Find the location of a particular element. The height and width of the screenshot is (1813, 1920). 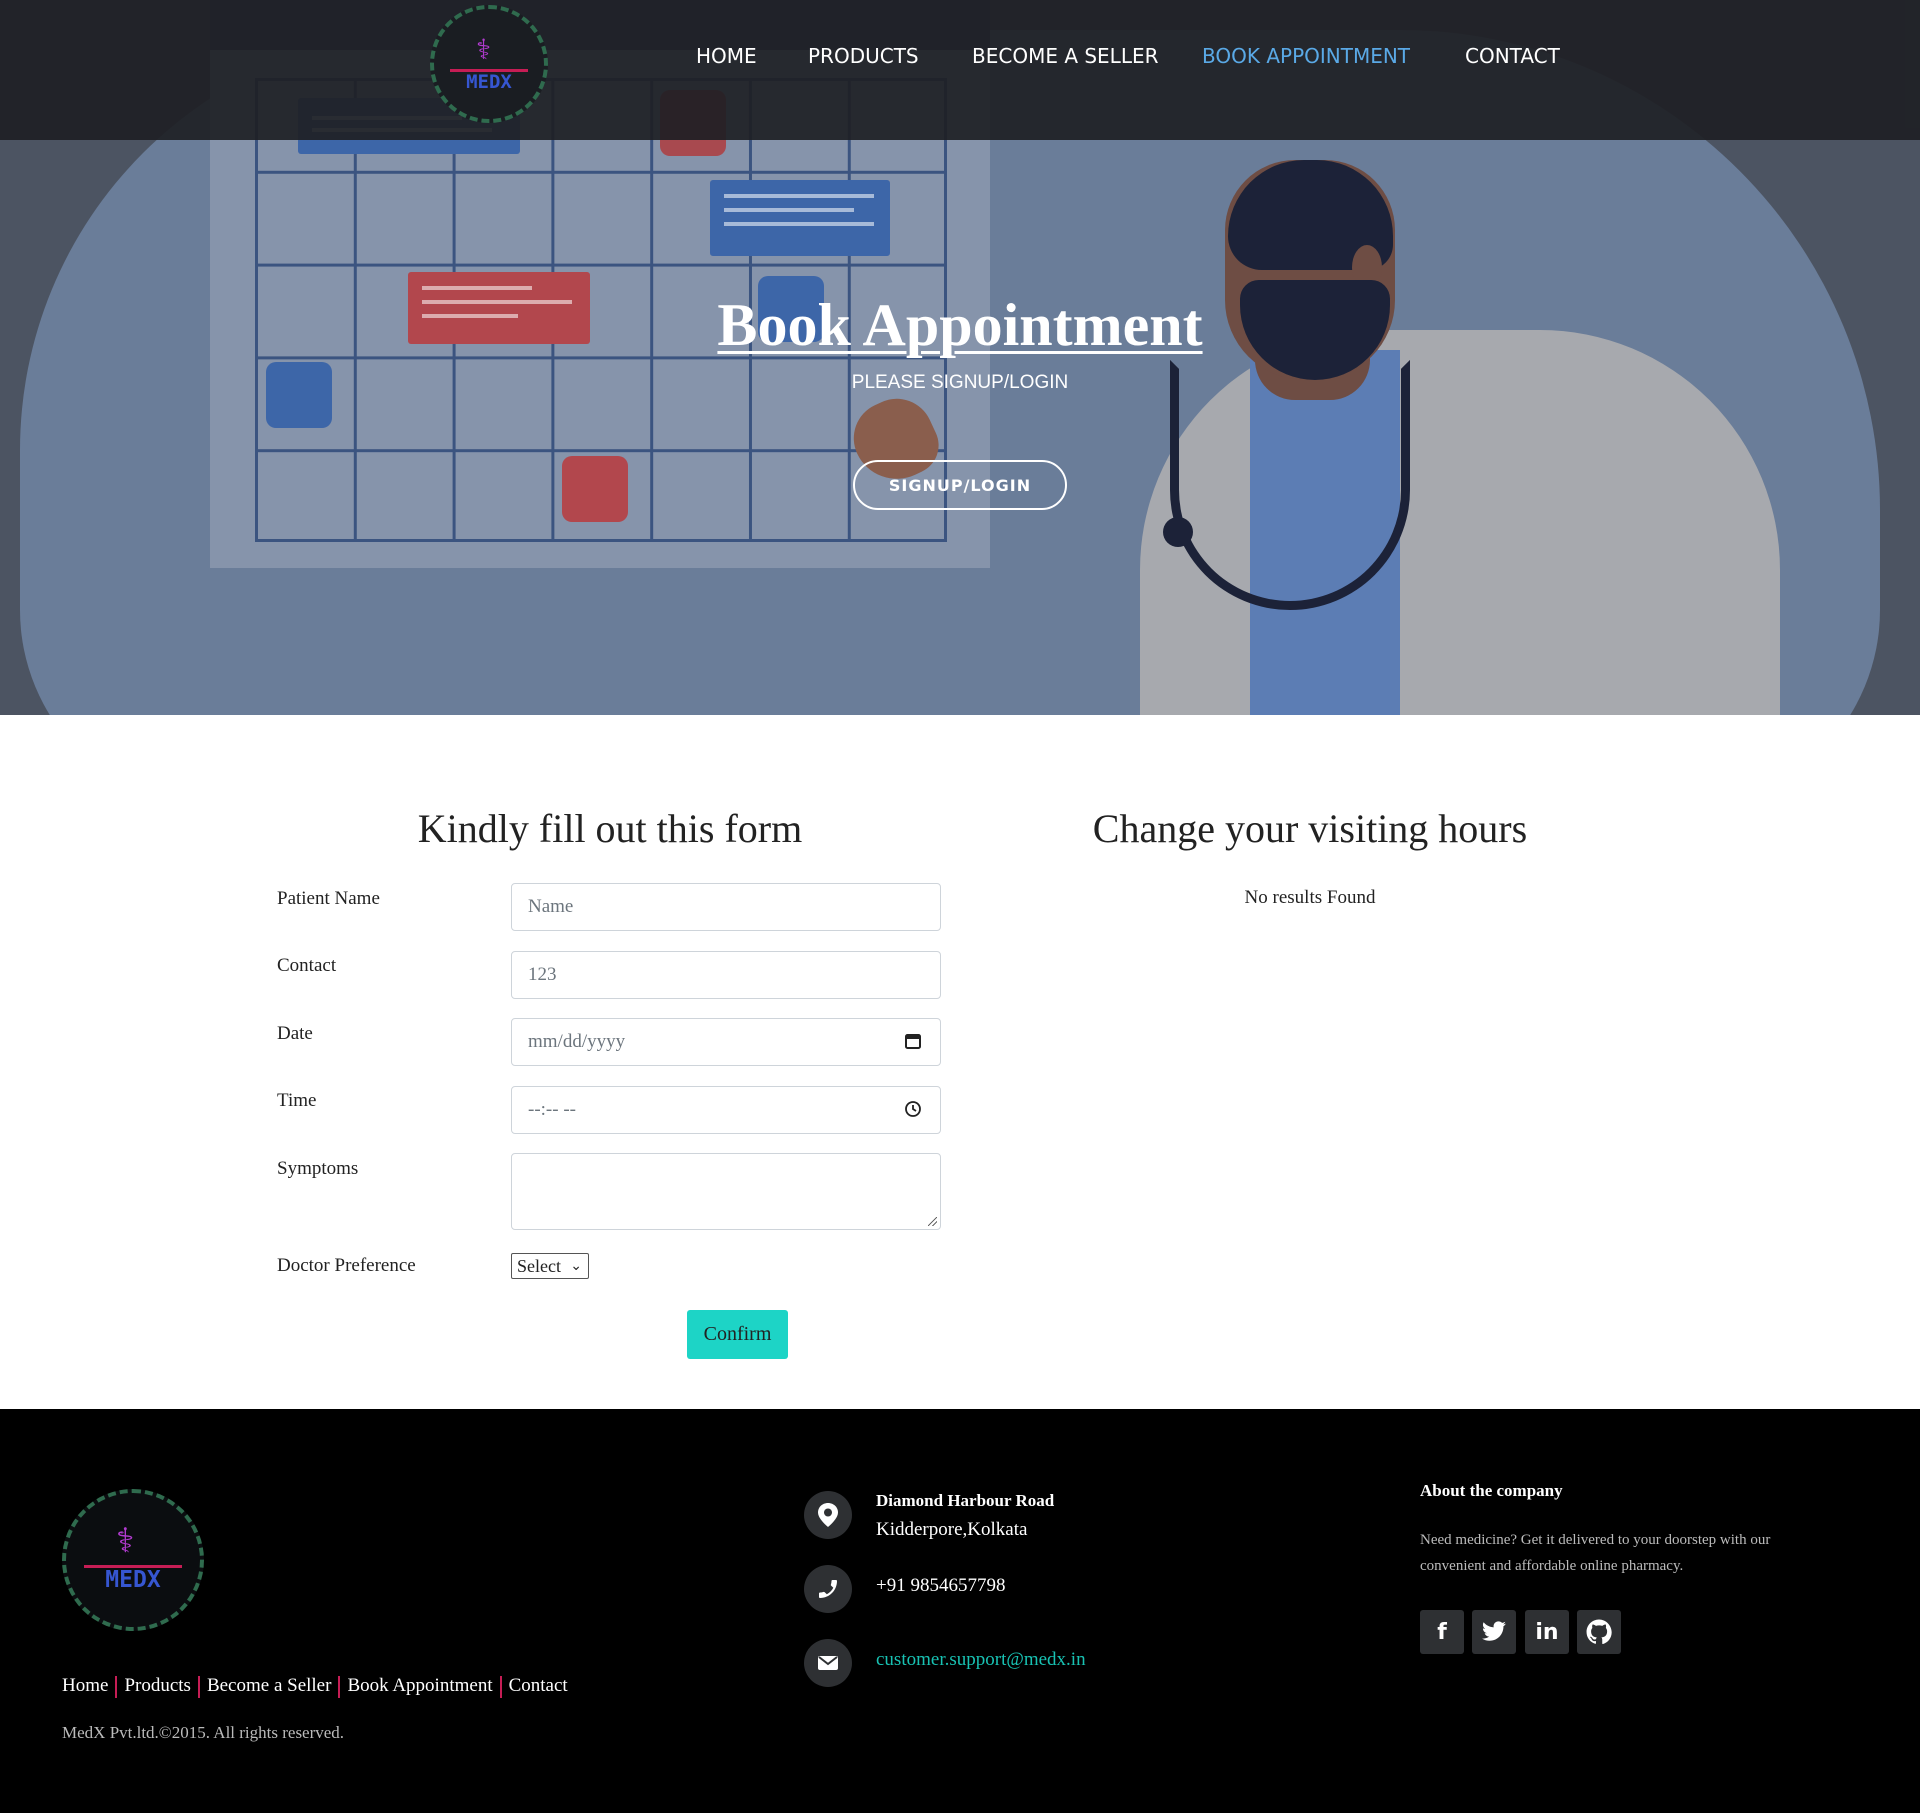

time-placeholder: --:-- -- is located at coordinates (552, 1109).